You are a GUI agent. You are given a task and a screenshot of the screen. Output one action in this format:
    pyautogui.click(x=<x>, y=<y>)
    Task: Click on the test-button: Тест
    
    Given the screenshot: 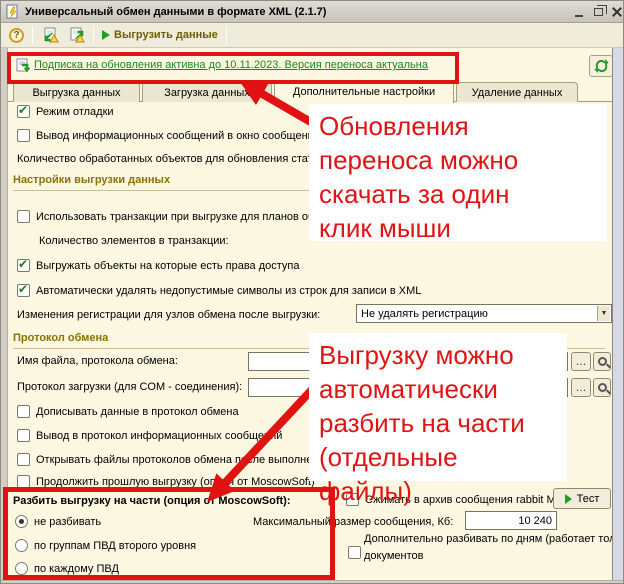 What is the action you would take?
    pyautogui.click(x=582, y=498)
    